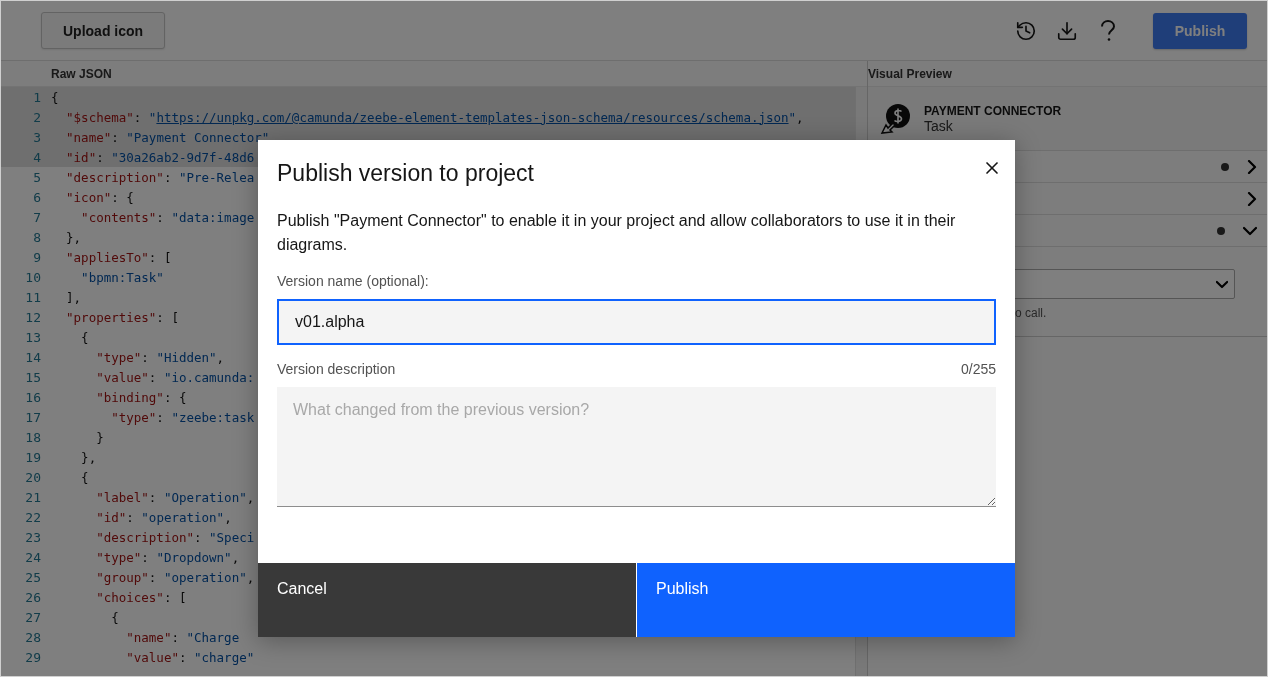 The image size is (1268, 677). I want to click on code-line: "value": "charge", so click(190, 657).